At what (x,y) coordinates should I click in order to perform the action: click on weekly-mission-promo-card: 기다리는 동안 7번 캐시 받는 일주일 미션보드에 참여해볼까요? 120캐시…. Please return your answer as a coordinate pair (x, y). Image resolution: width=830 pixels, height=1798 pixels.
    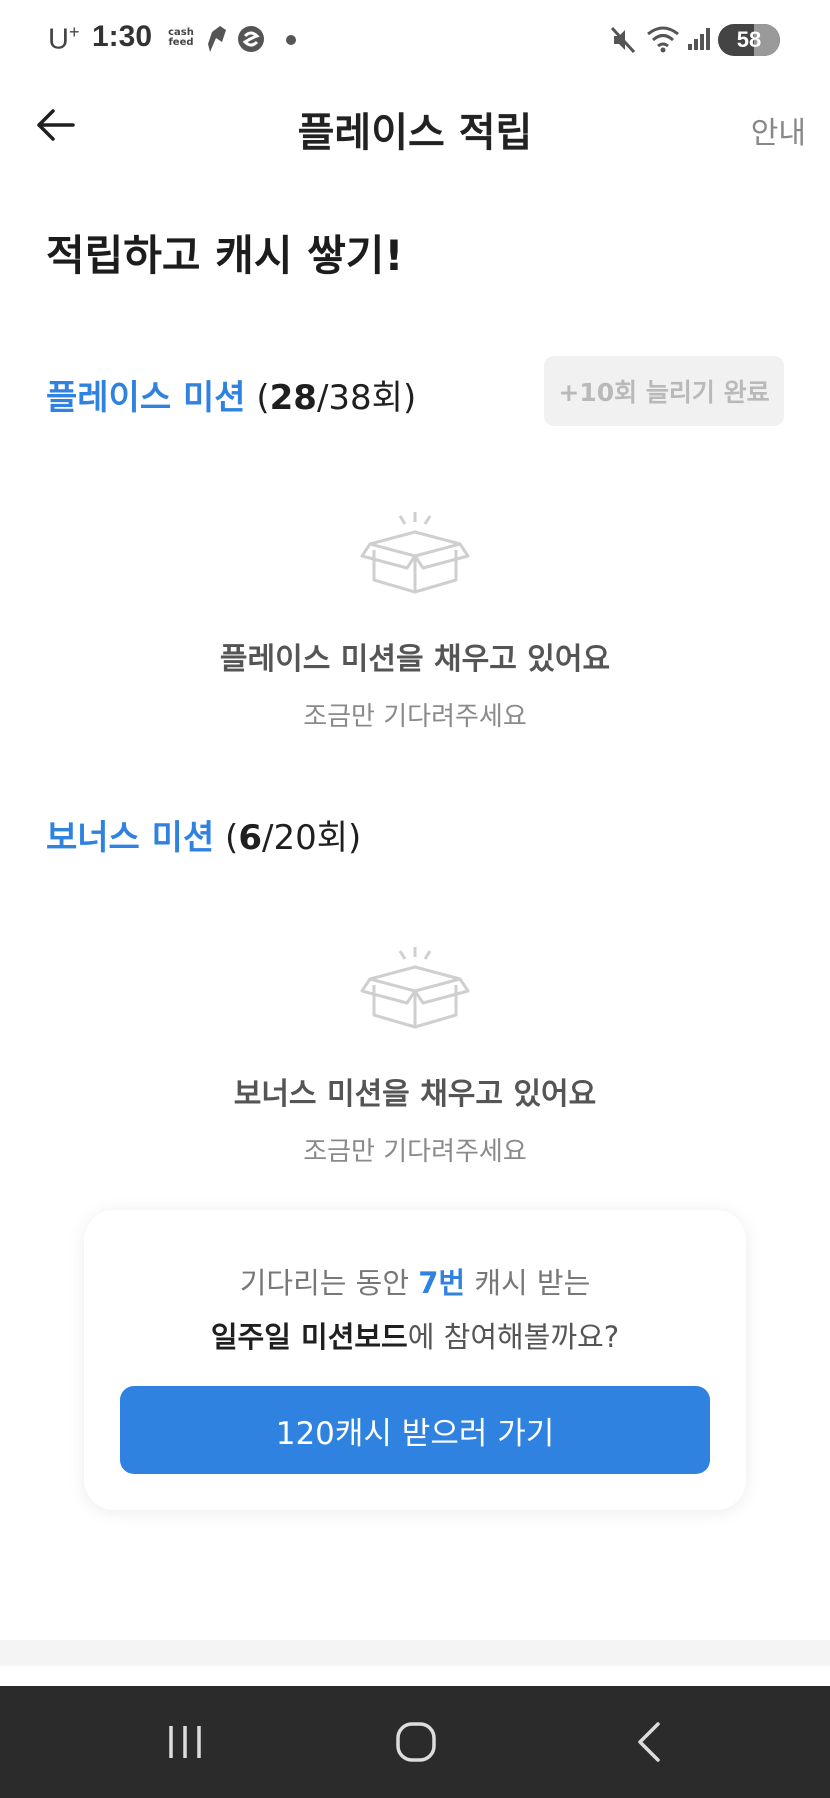
    Looking at the image, I should click on (415, 1360).